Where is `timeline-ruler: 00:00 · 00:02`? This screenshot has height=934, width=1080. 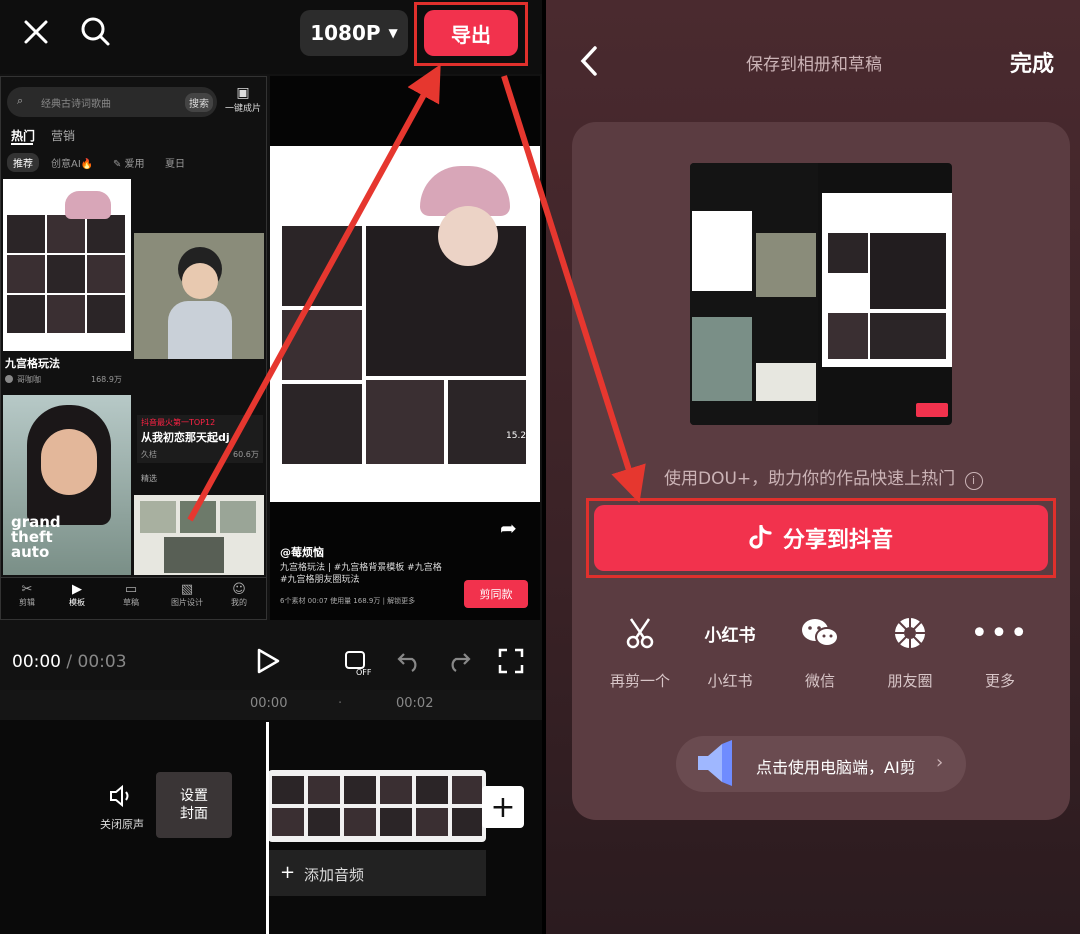 timeline-ruler: 00:00 · 00:02 is located at coordinates (271, 705).